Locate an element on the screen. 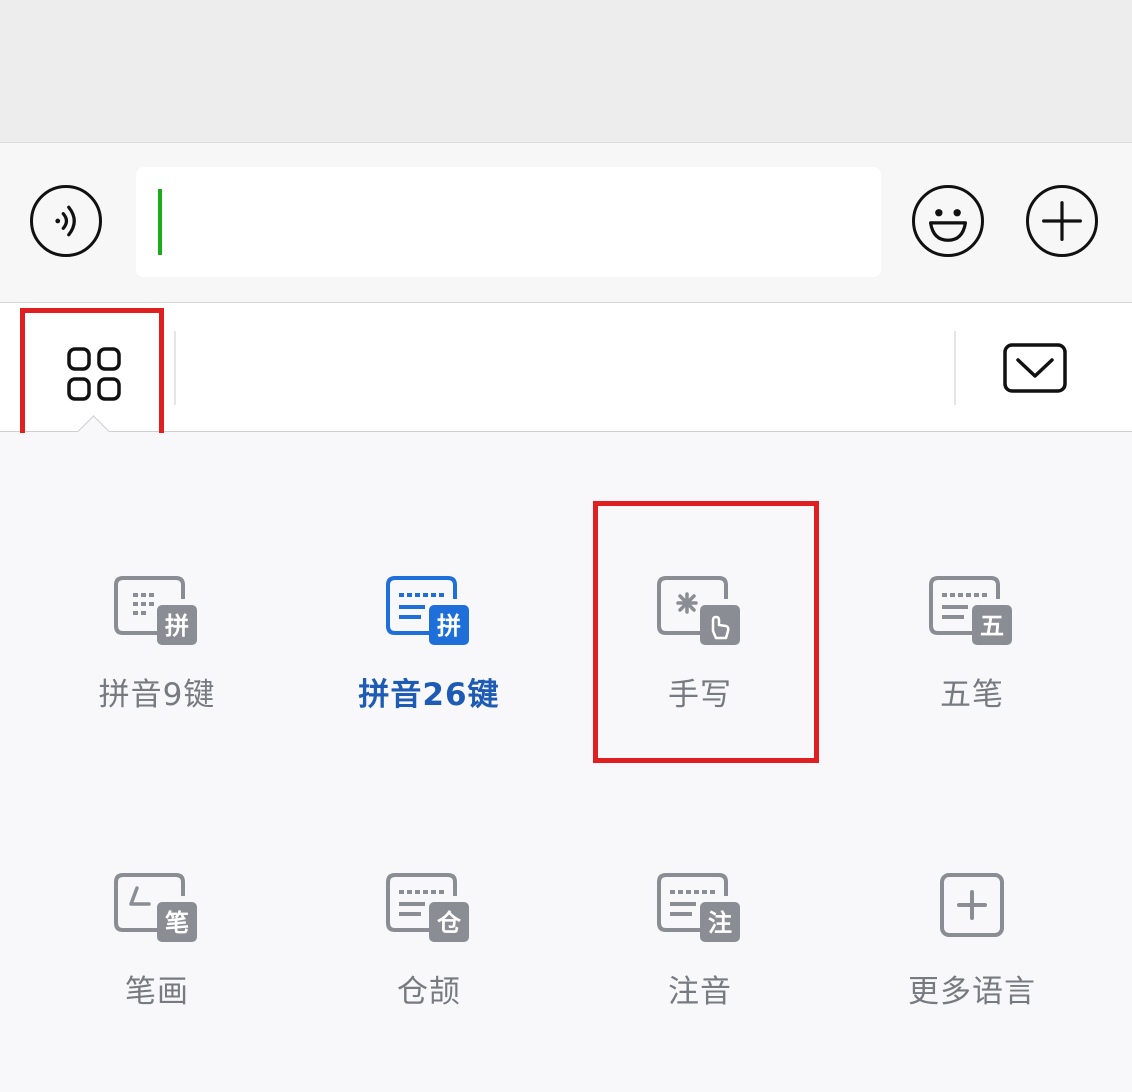 This screenshot has height=1092, width=1132. hide-keyboard-button is located at coordinates (1035, 371).